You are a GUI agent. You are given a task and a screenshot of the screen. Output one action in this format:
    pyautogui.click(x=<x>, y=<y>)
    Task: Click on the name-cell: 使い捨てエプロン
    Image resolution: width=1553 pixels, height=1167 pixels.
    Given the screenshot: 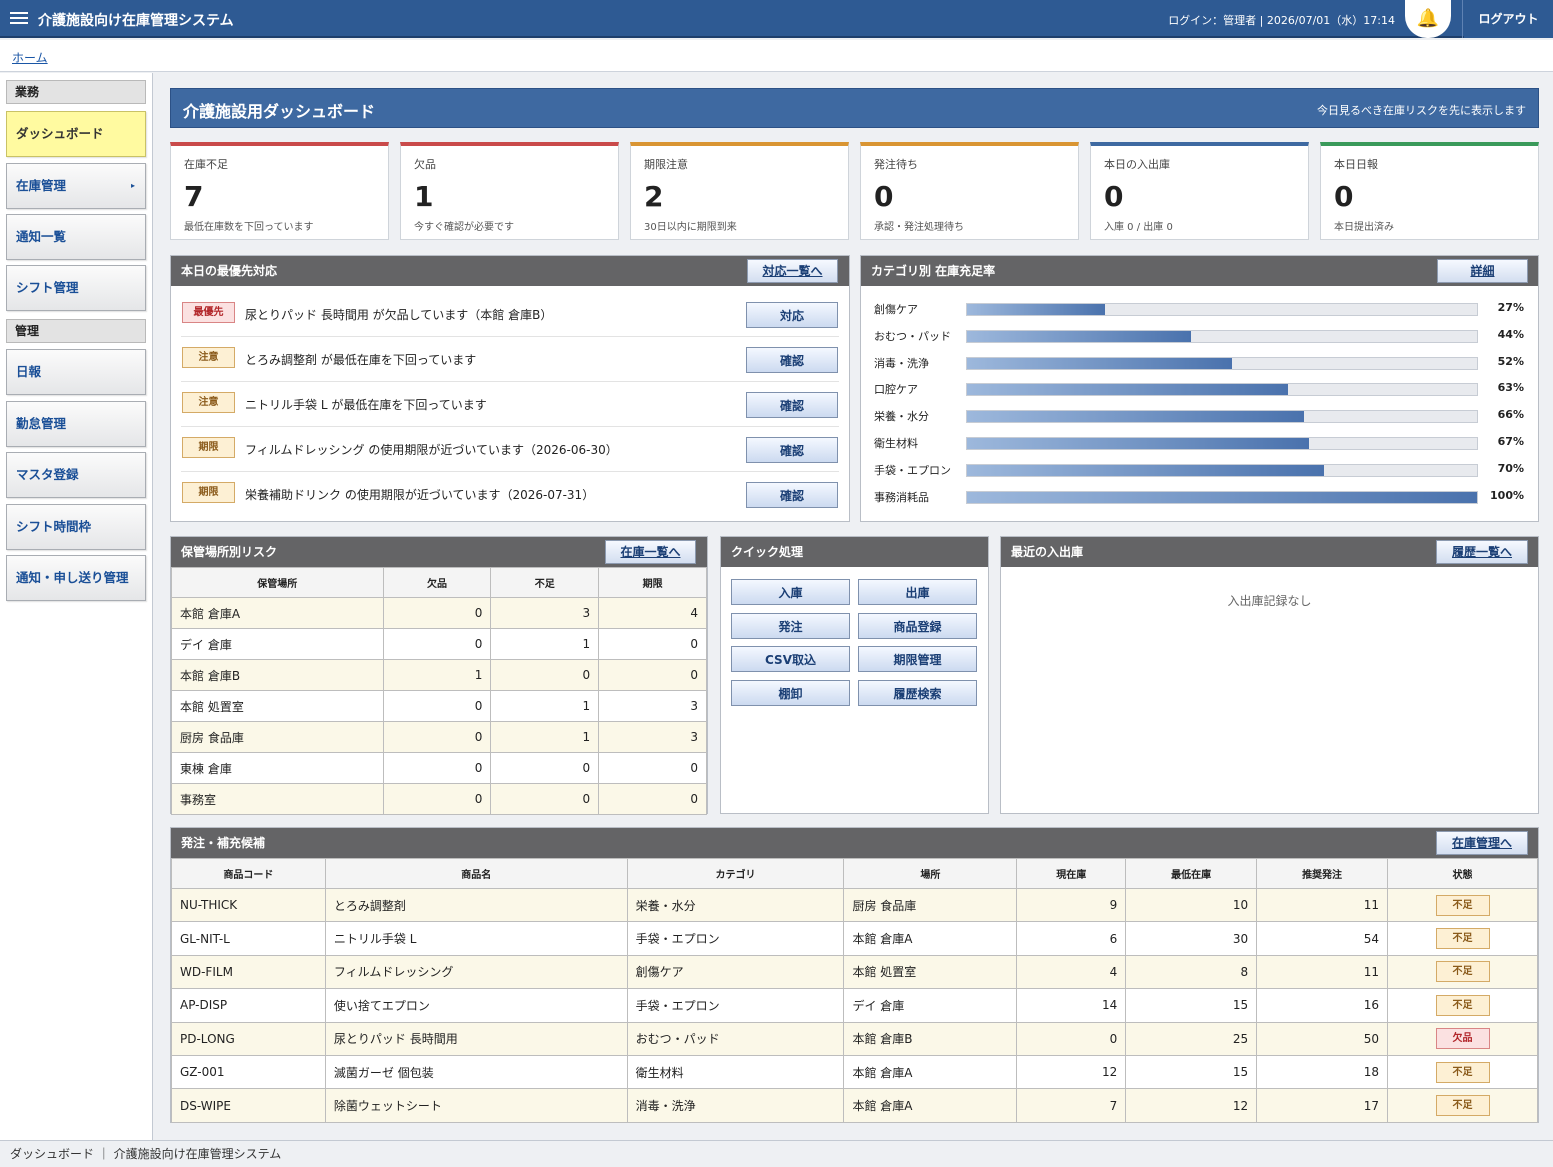 What is the action you would take?
    pyautogui.click(x=476, y=1005)
    